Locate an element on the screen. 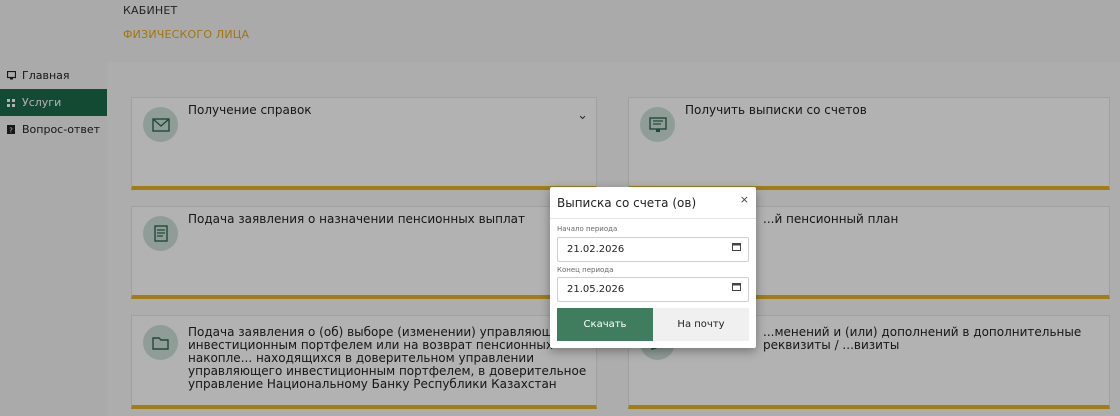 The width and height of the screenshot is (1120, 416). start-date-label: Начало периода is located at coordinates (587, 229).